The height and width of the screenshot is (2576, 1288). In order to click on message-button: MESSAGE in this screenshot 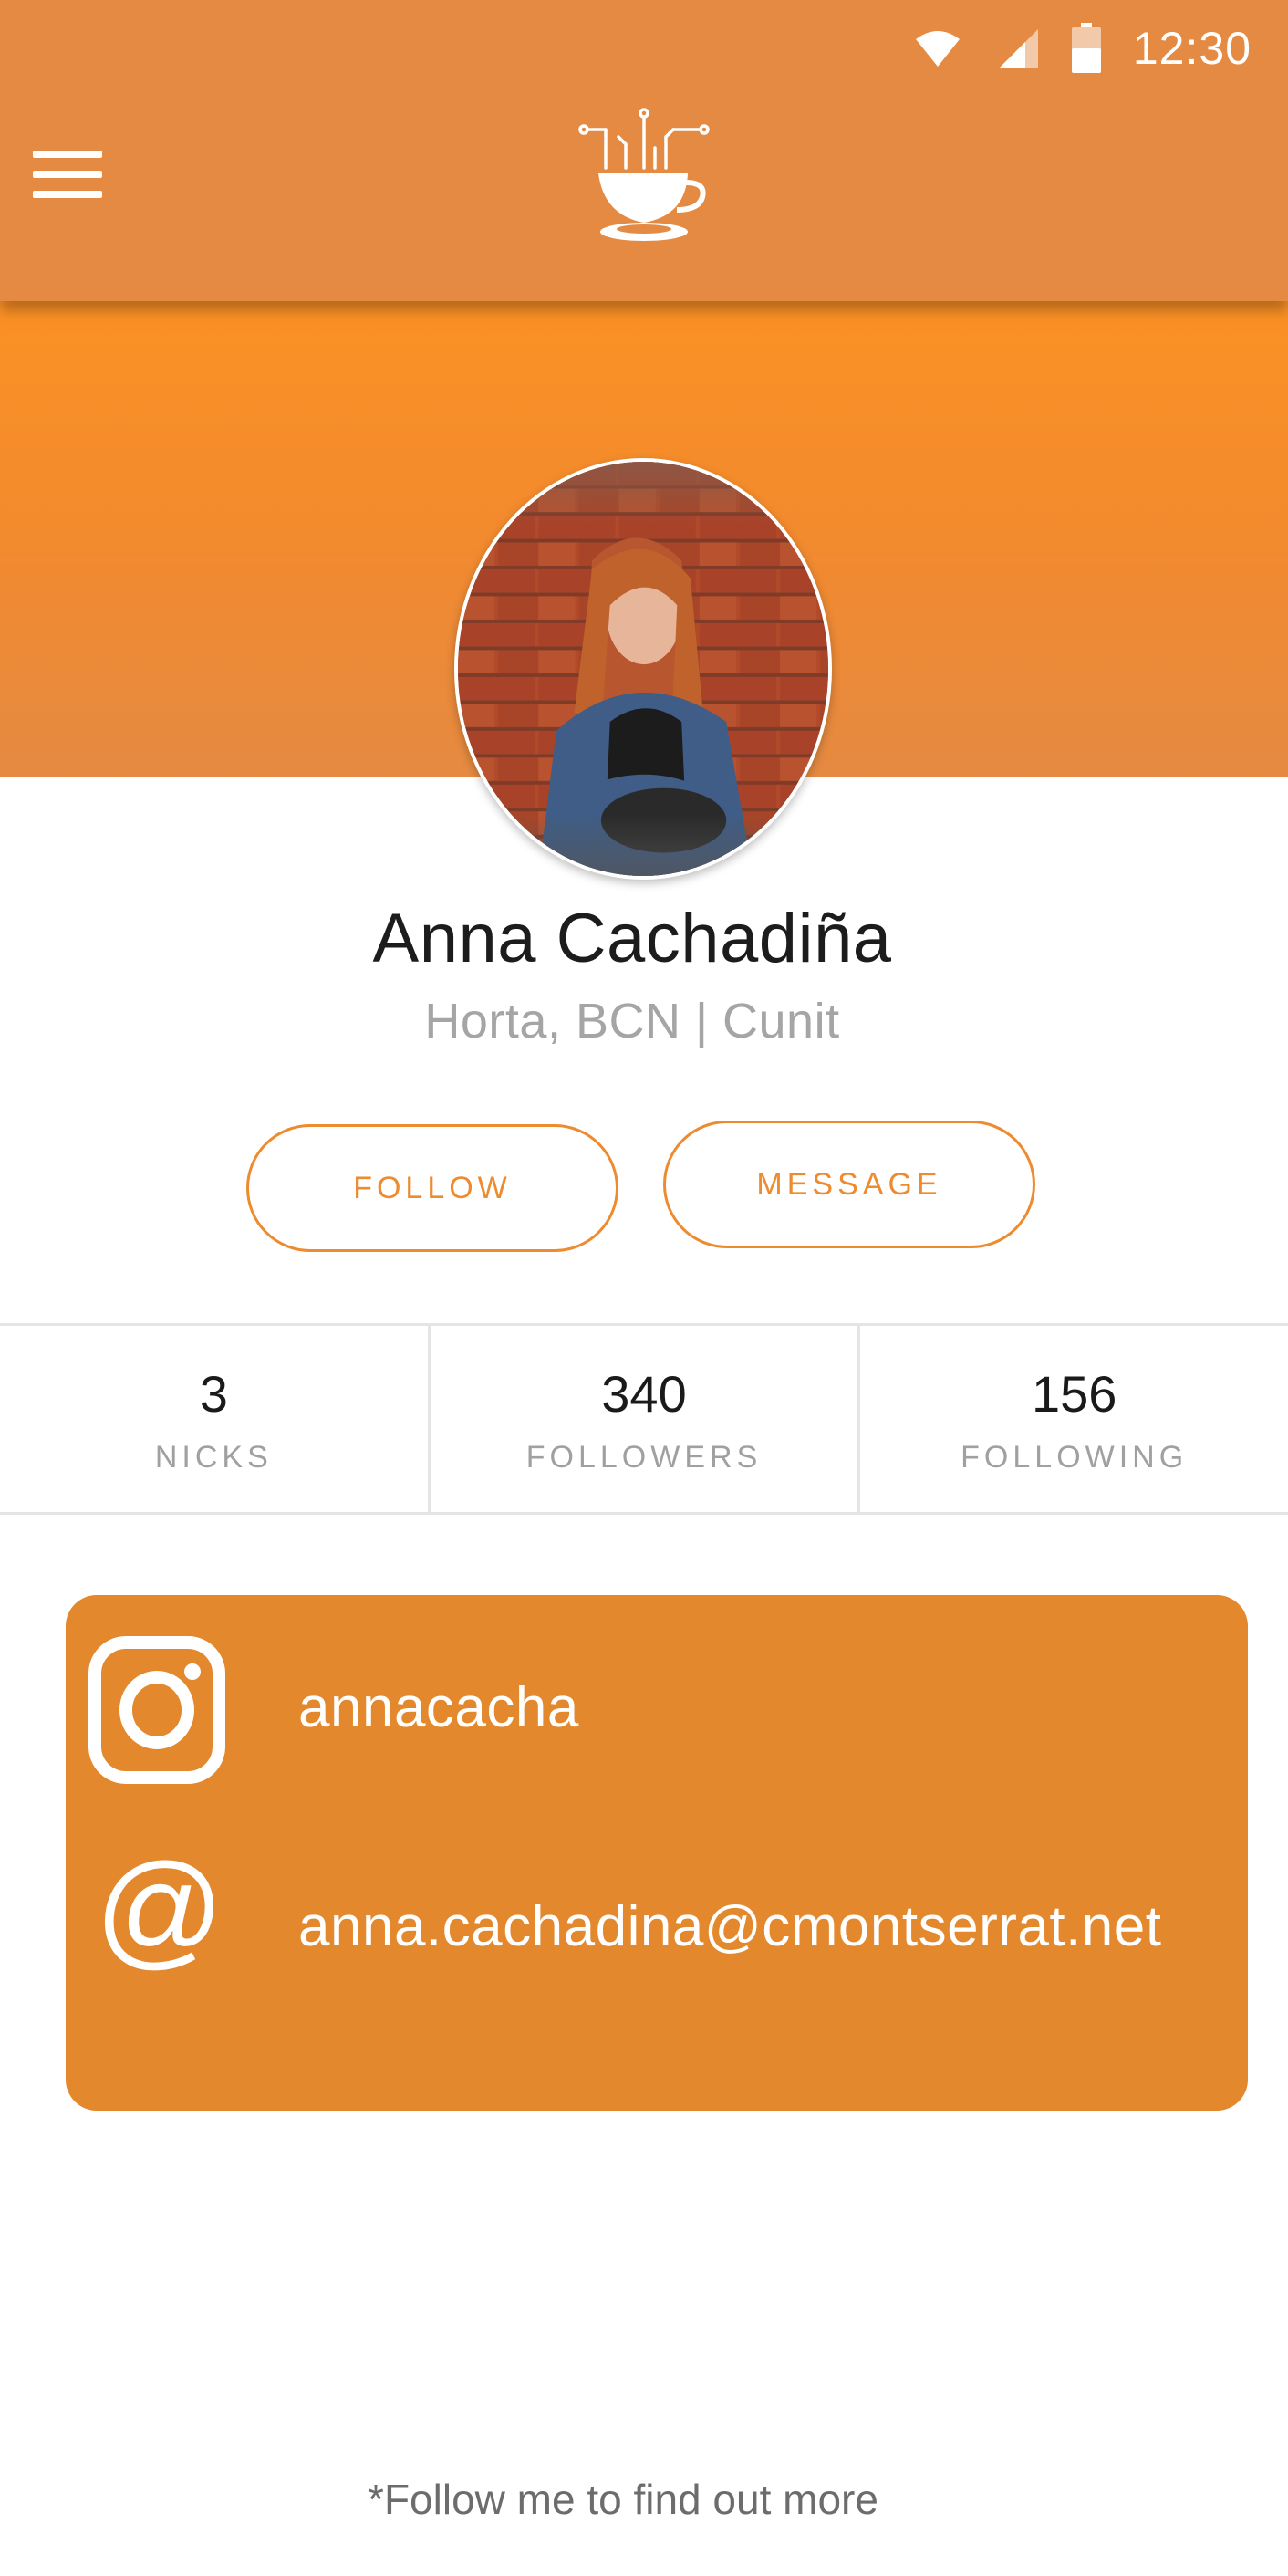, I will do `click(849, 1184)`.